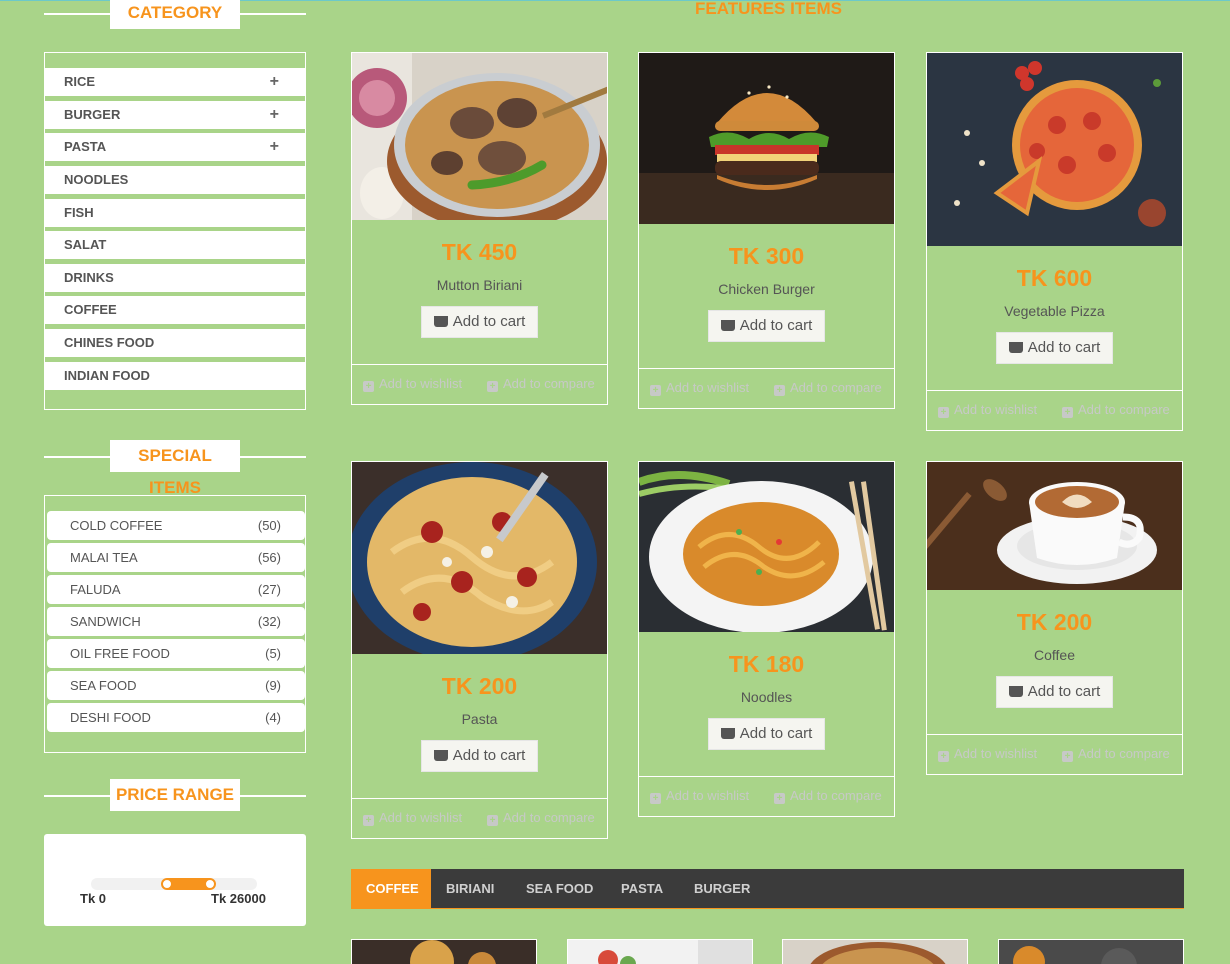 This screenshot has width=1230, height=964. What do you see at coordinates (176, 589) in the screenshot?
I see `special-item-faluda: FALUDA (27)` at bounding box center [176, 589].